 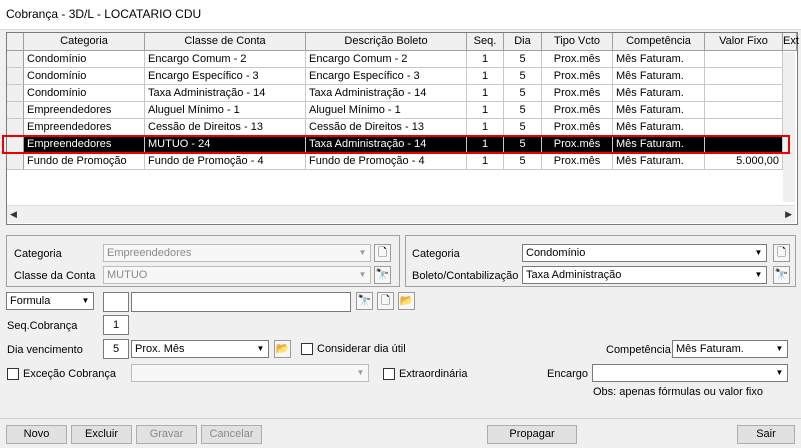 What do you see at coordinates (13, 374) in the screenshot?
I see `excecao-cobranca-checkbox` at bounding box center [13, 374].